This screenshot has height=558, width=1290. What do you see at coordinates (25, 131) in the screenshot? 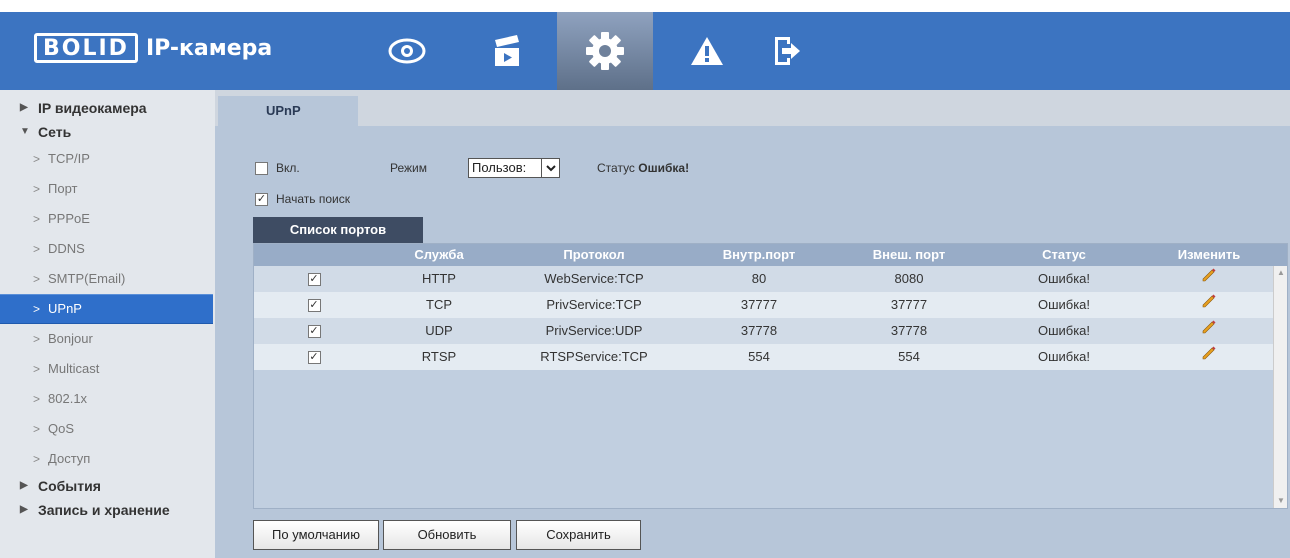
I see `expanded-triangle-icon: ▼` at bounding box center [25, 131].